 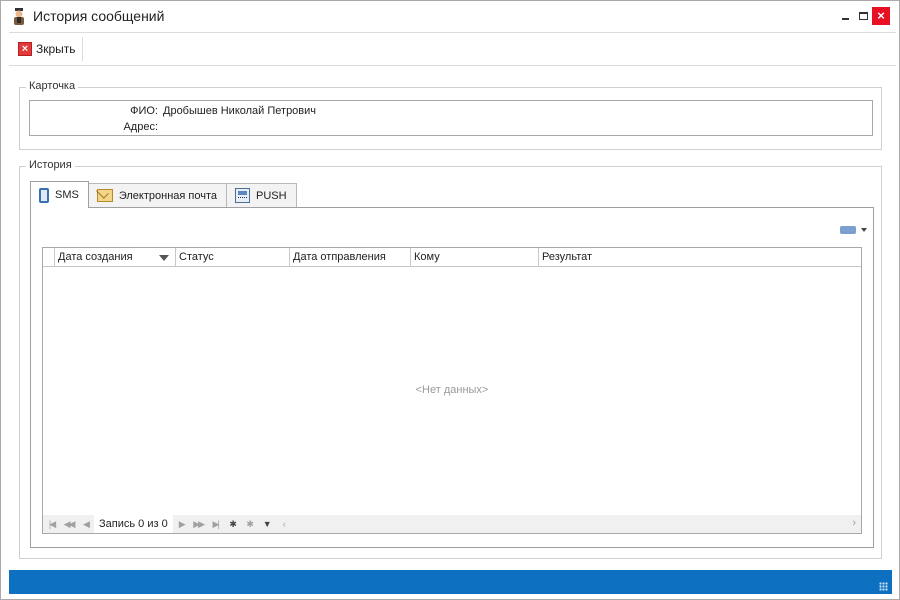 I want to click on close-window-button: ×, so click(x=881, y=16).